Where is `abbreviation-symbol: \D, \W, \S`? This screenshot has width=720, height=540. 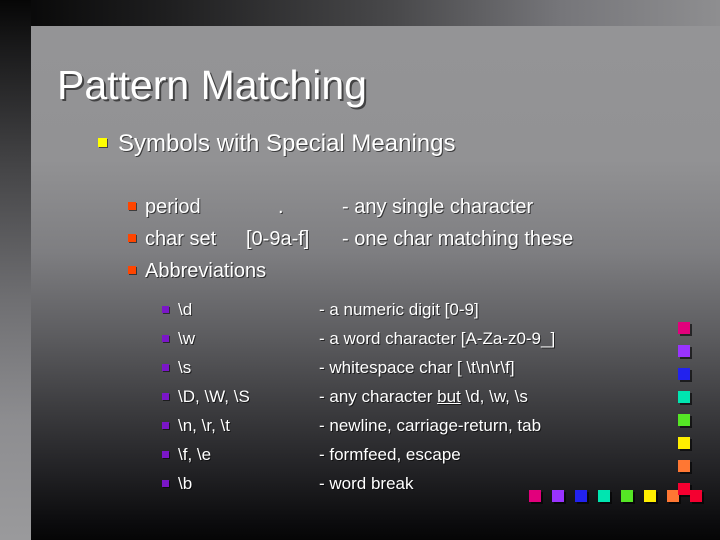 abbreviation-symbol: \D, \W, \S is located at coordinates (214, 396).